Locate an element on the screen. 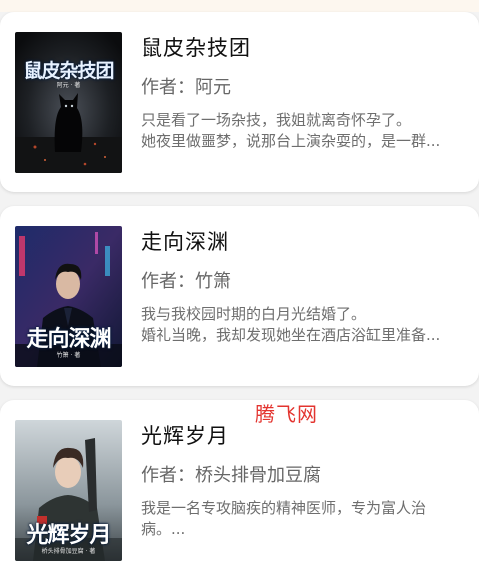 The height and width of the screenshot is (568, 479). cover-title: 光辉岁月 is located at coordinates (68, 535).